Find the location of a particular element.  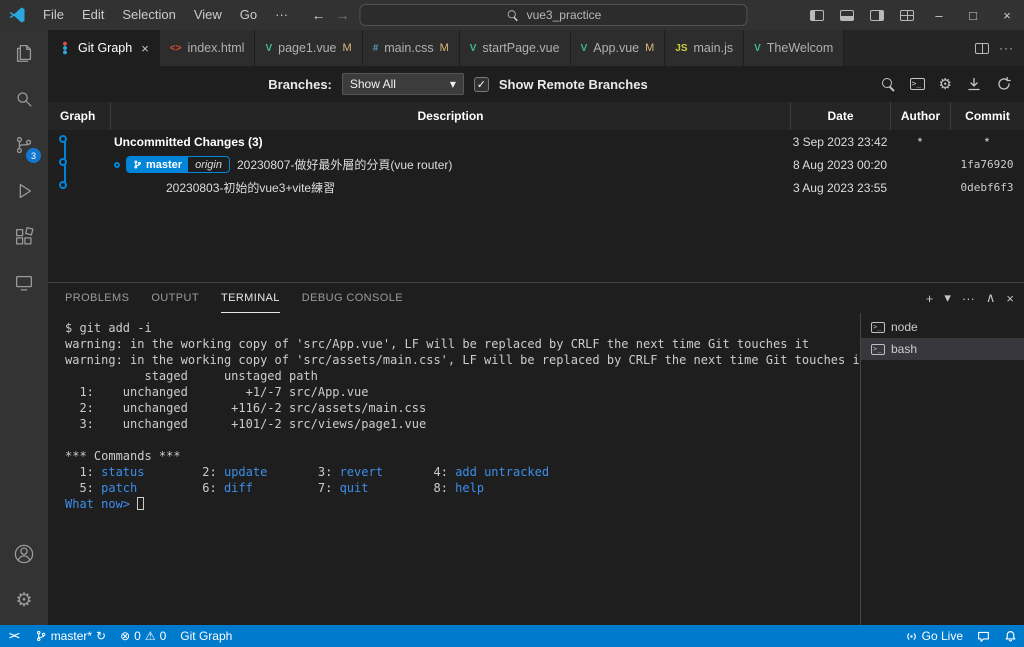

column-date: Date is located at coordinates (840, 116).